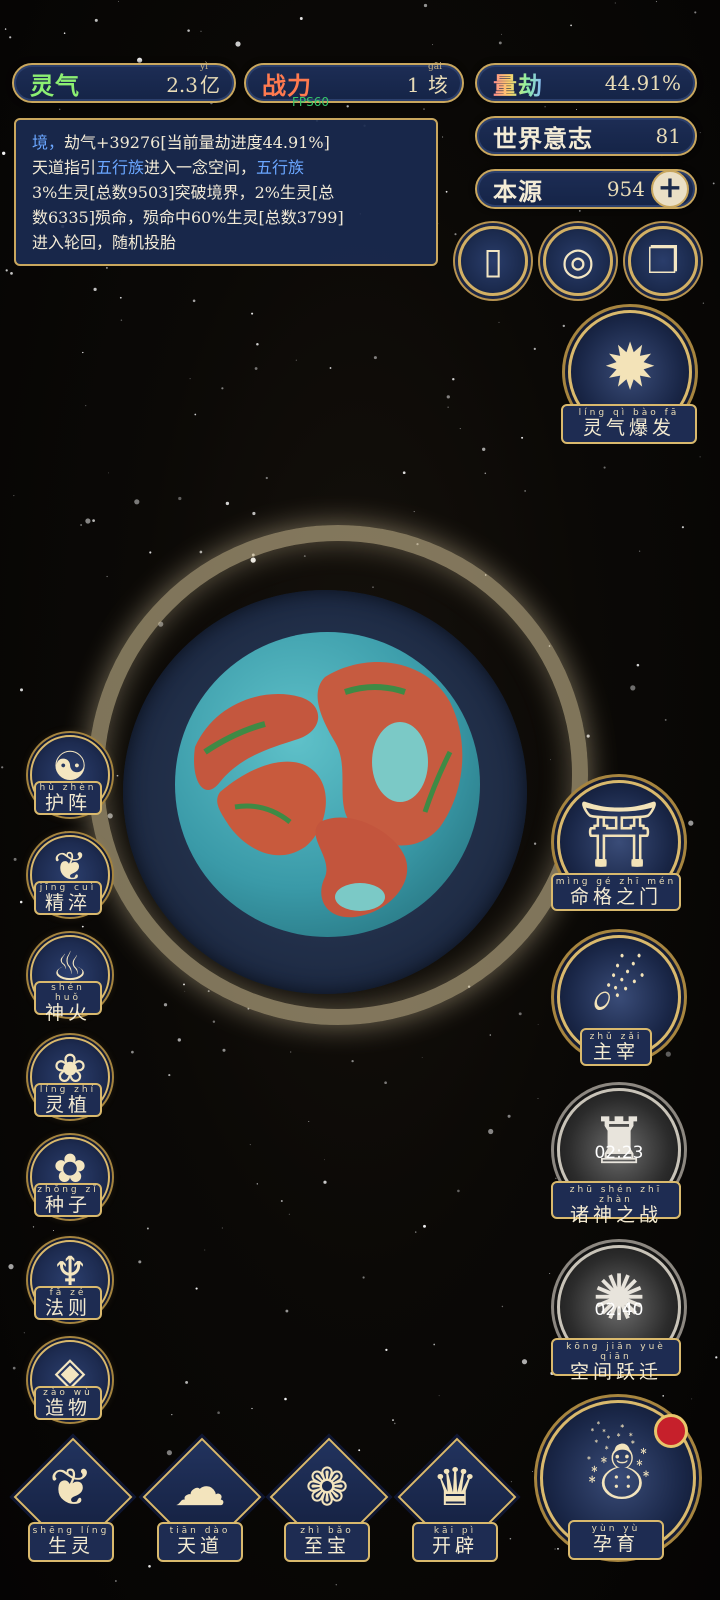  I want to click on benyuan-stat: 本源 954 +, so click(586, 189).